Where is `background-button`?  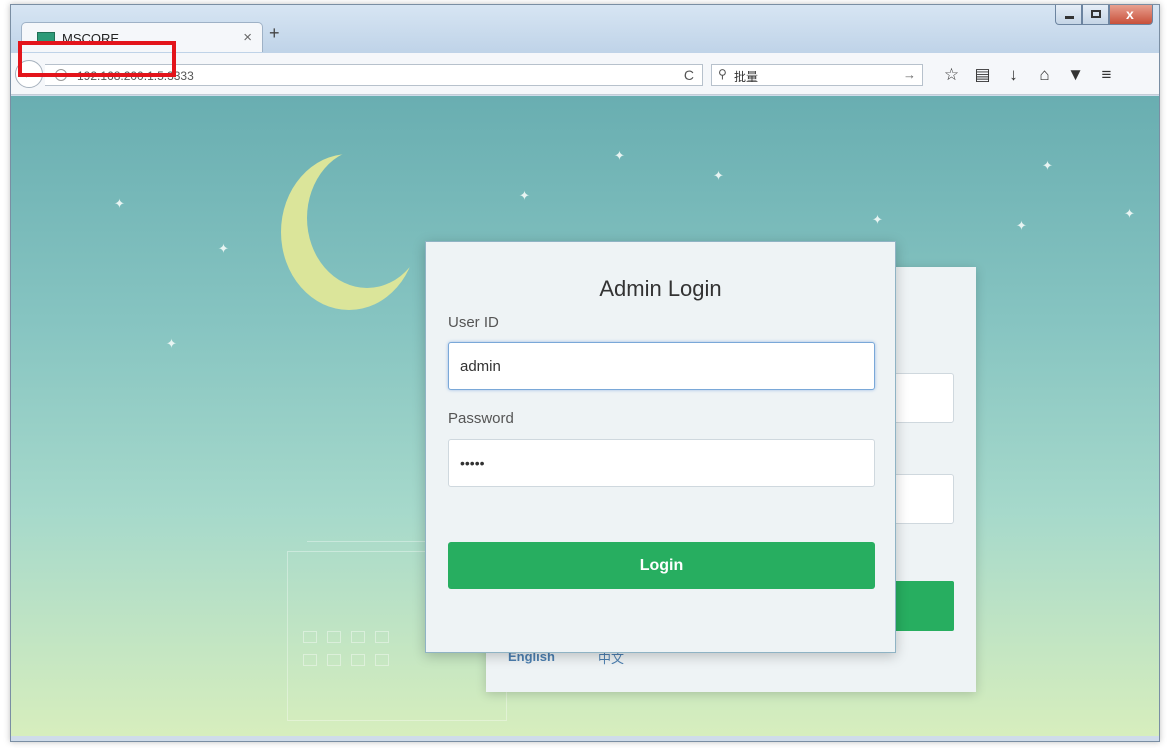
background-button is located at coordinates (920, 606).